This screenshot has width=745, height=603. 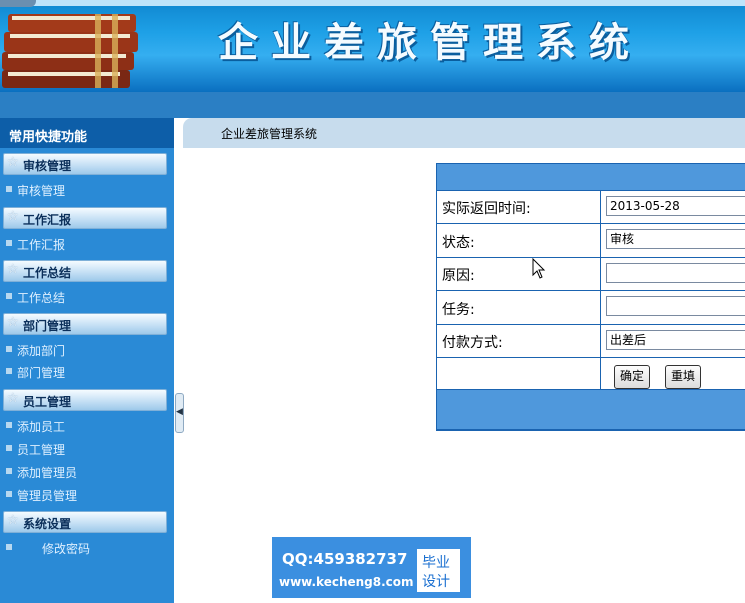 What do you see at coordinates (591, 177) in the screenshot?
I see `form-header-bar` at bounding box center [591, 177].